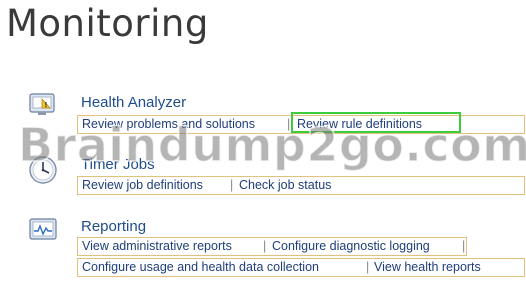 The width and height of the screenshot is (526, 284). Describe the element at coordinates (351, 246) in the screenshot. I see `configure-diagnostic-logging-link: Configure diagnostic logging` at that location.